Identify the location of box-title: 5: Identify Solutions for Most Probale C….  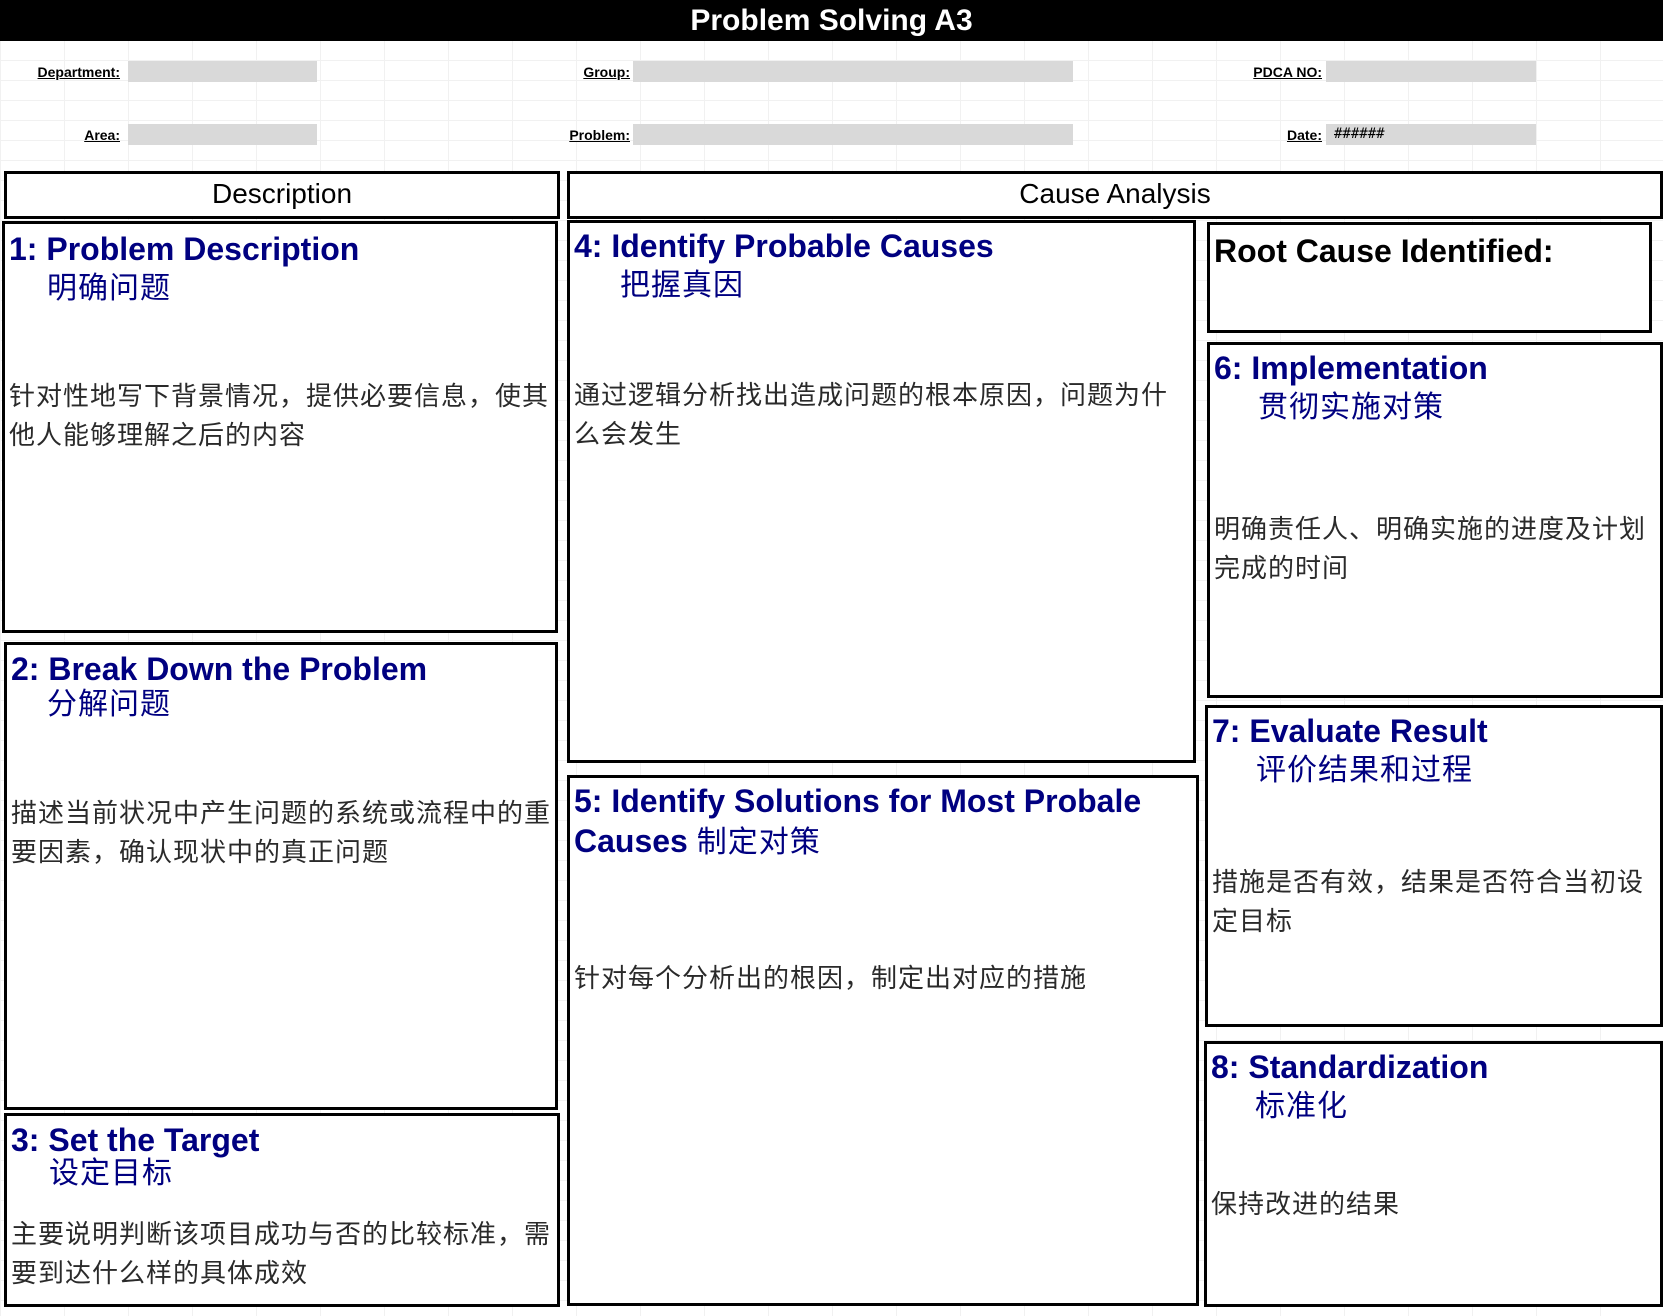
(875, 822).